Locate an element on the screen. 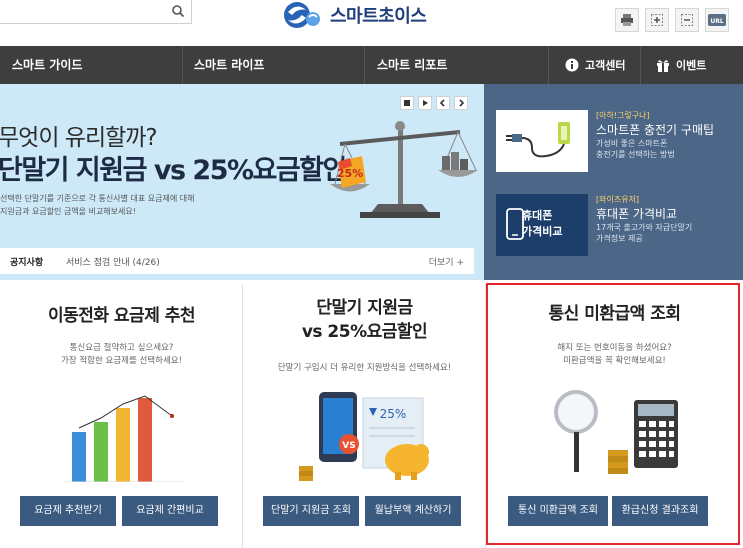 This screenshot has width=743, height=548. panel-desc-line2: 가장 적합한 요금제를 선택하세요! is located at coordinates (121, 361).